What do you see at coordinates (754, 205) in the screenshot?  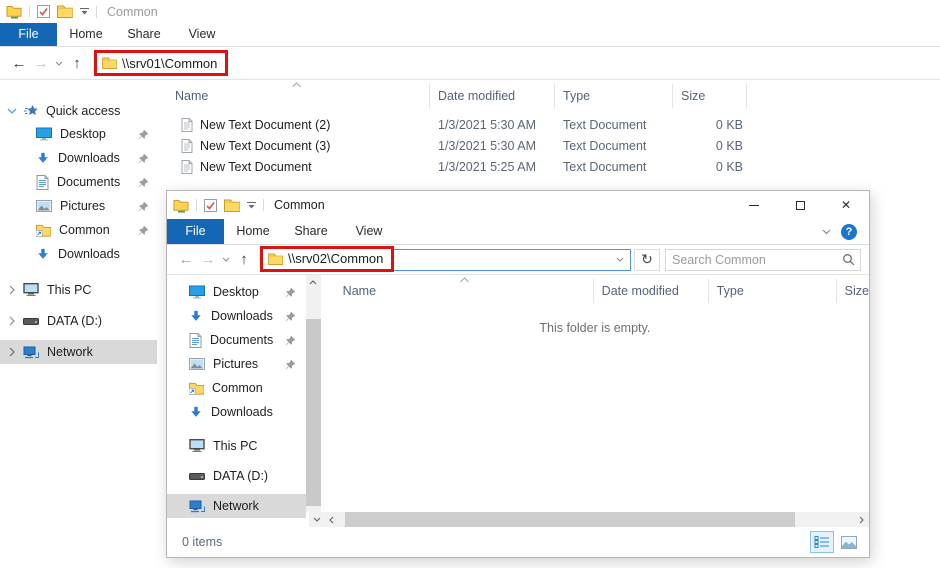 I see `minimize-button` at bounding box center [754, 205].